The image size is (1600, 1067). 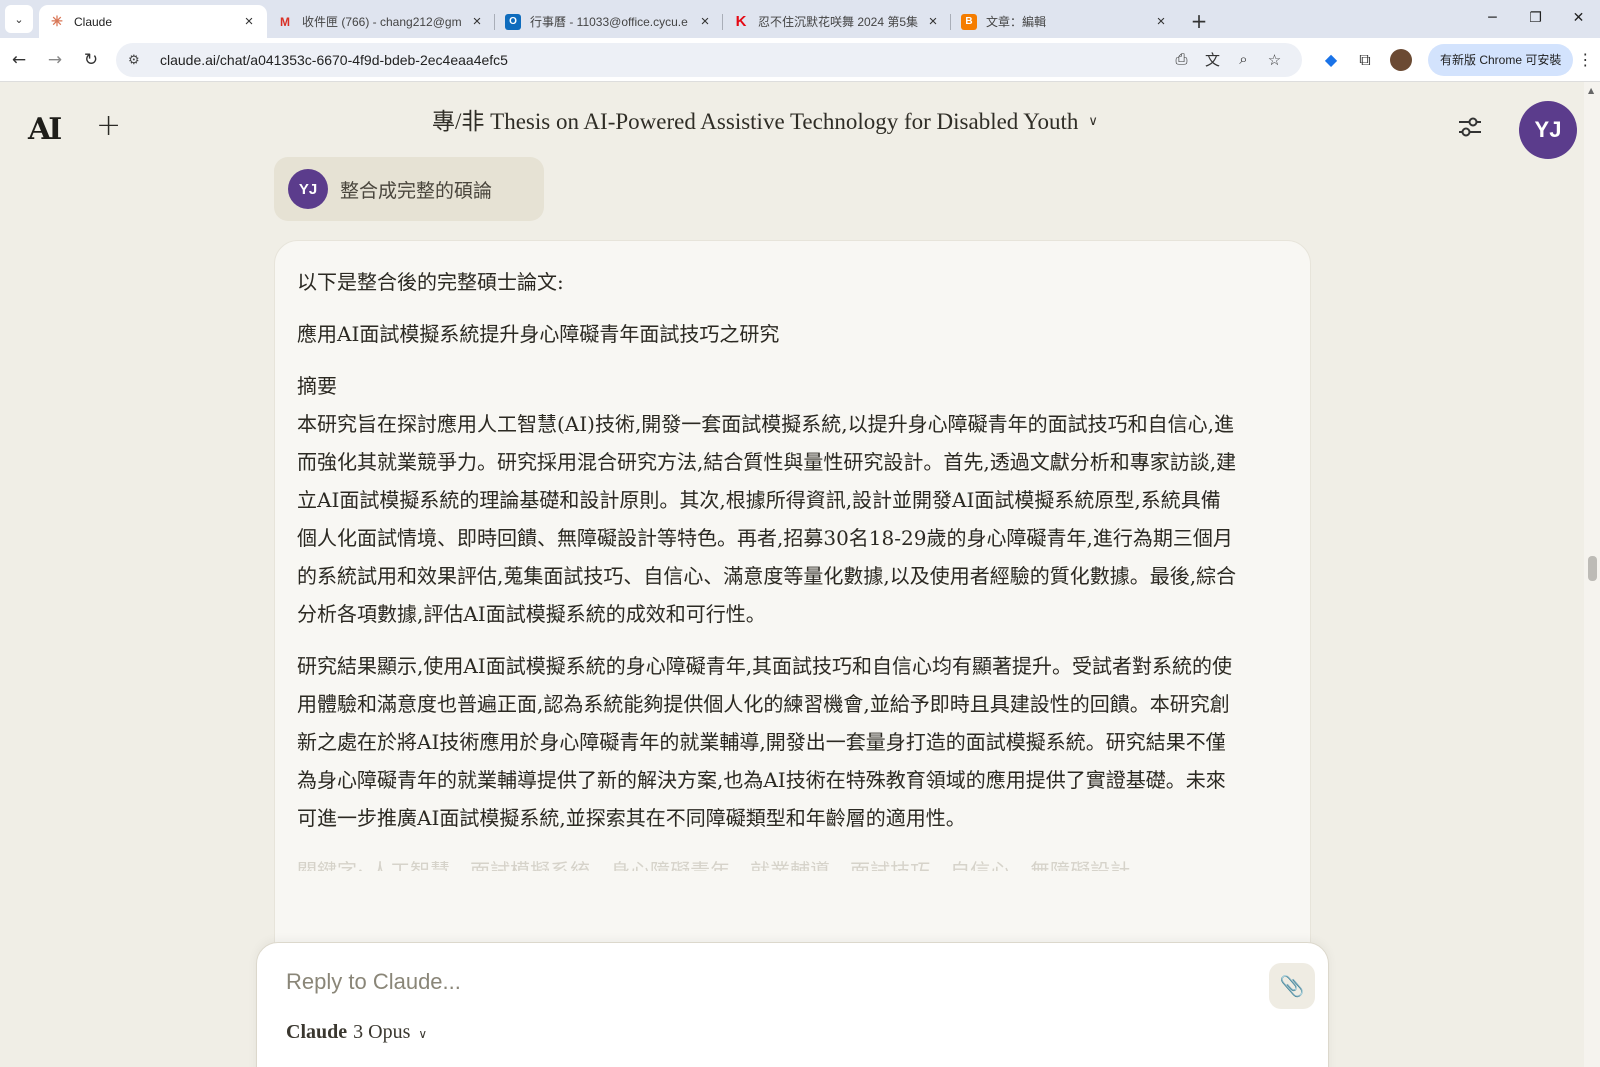 I want to click on profile-avatar-icon, so click(x=1401, y=59).